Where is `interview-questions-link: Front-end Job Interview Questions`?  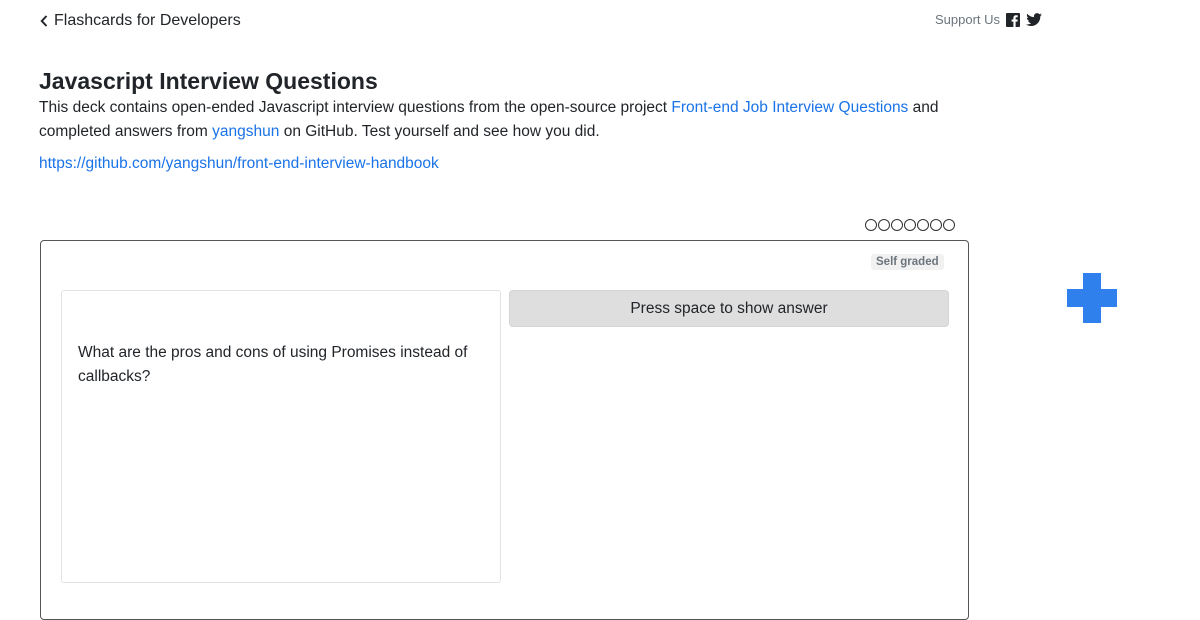
interview-questions-link: Front-end Job Interview Questions is located at coordinates (789, 107).